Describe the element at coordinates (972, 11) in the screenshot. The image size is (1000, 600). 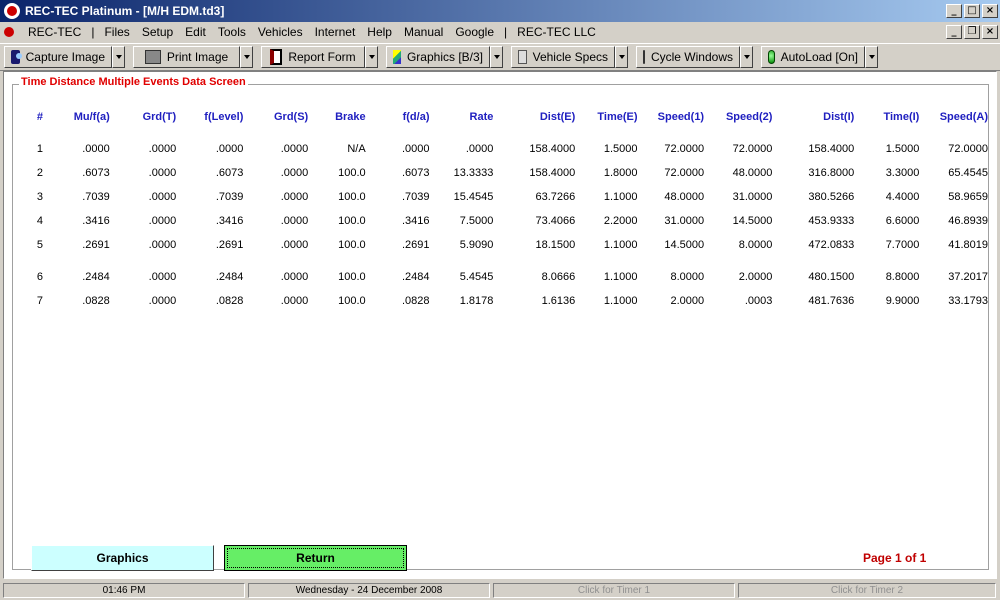
I see `maximize-icon: □` at that location.